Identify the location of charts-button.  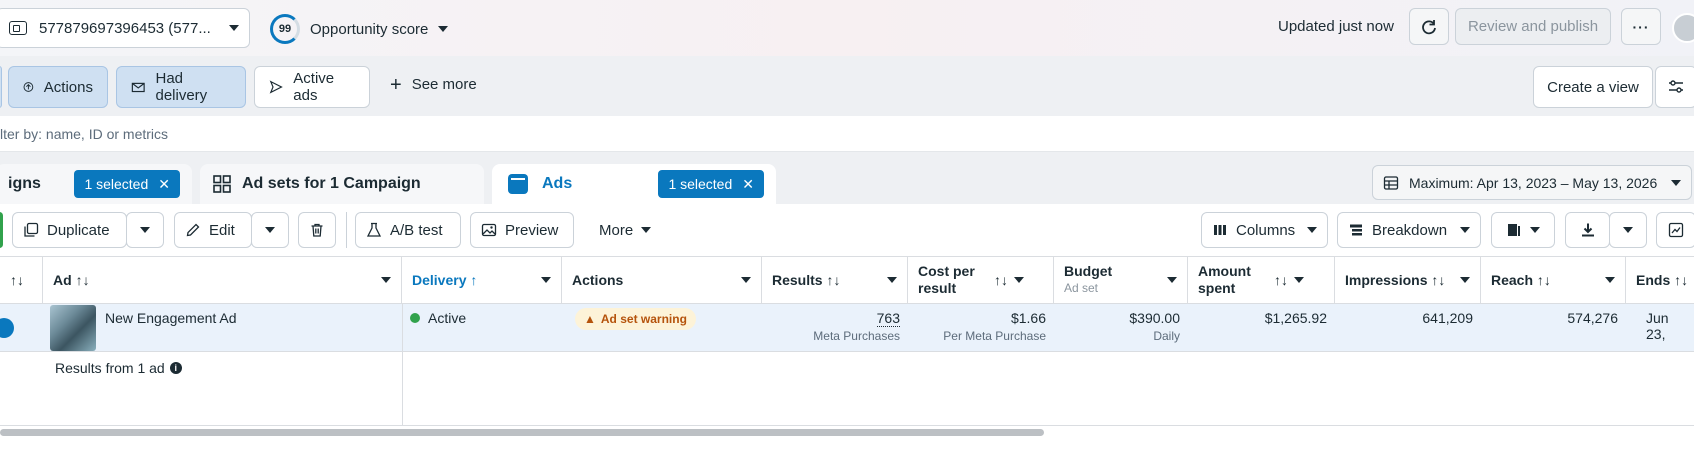
(1675, 230).